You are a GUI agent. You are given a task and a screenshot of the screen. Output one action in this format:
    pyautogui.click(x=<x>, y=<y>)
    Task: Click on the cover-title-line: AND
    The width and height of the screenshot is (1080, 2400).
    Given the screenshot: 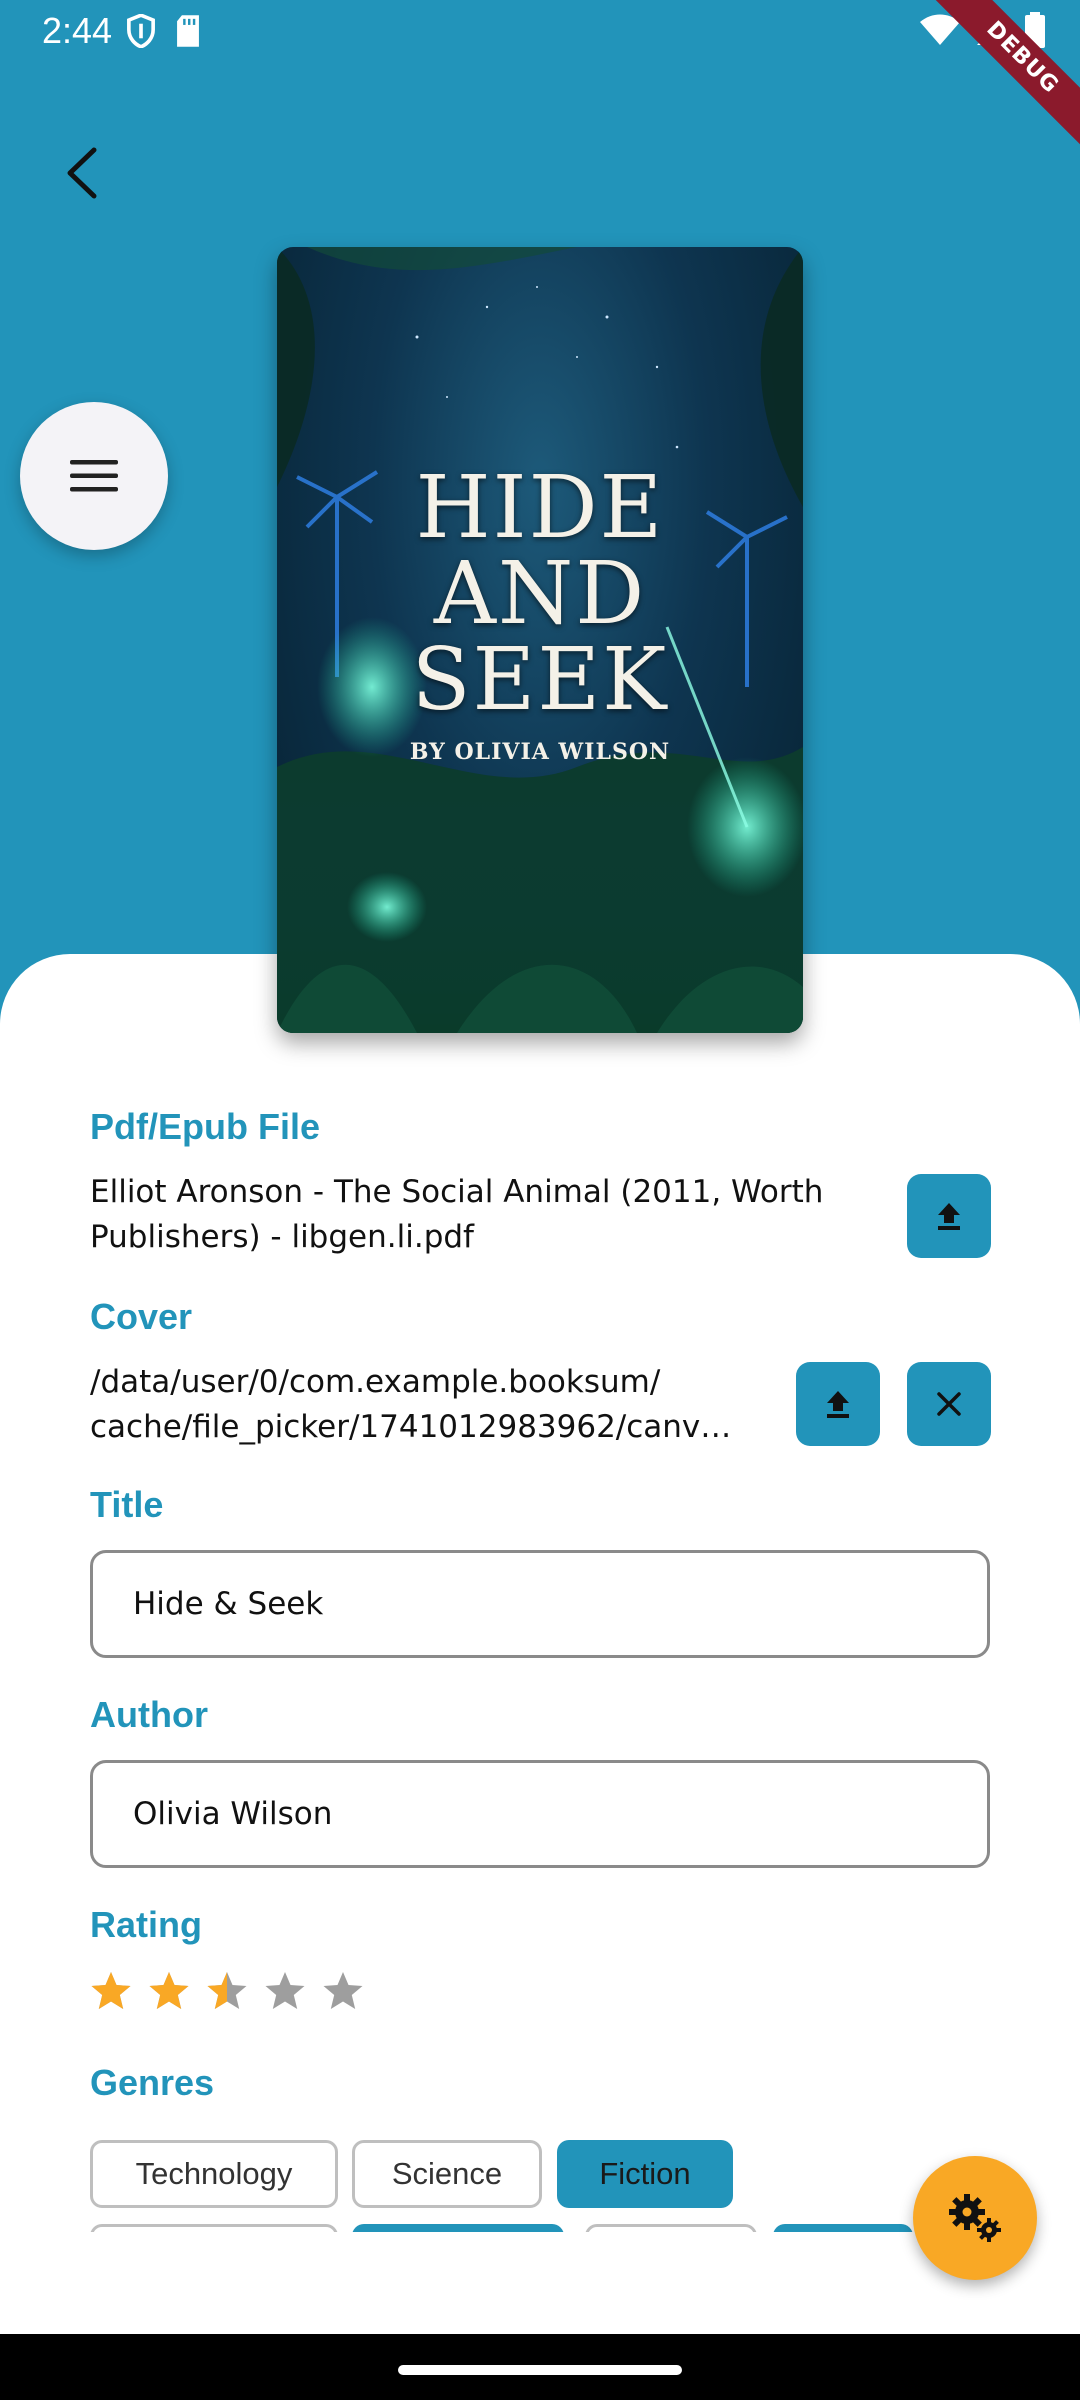 What is the action you would take?
    pyautogui.click(x=540, y=594)
    